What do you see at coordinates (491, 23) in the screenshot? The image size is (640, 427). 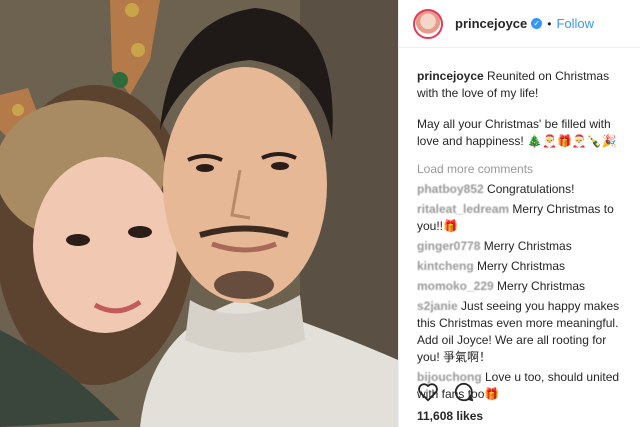 I see `header-username: princejoyce` at bounding box center [491, 23].